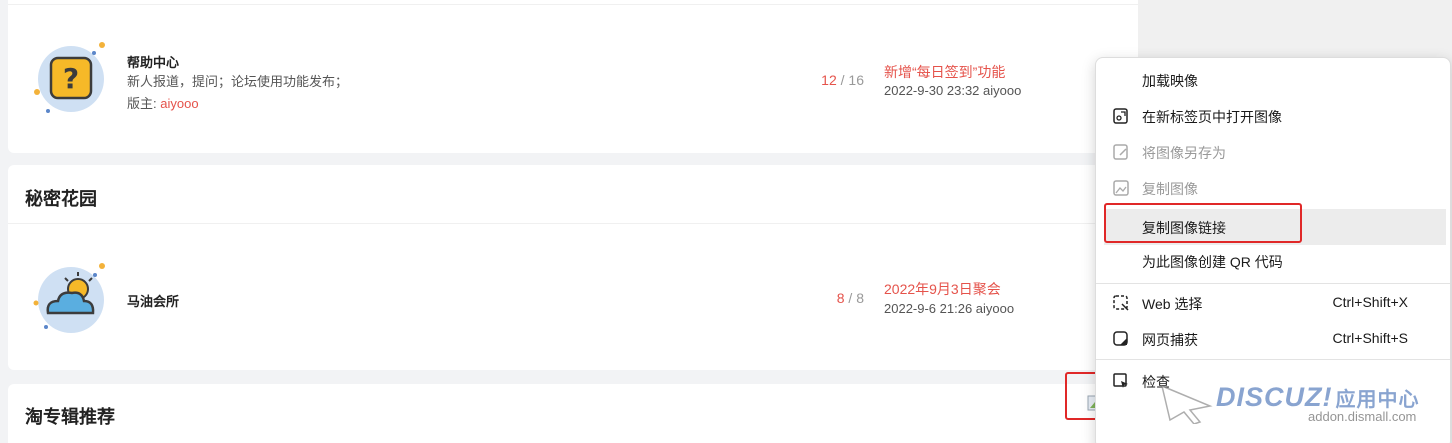 Image resolution: width=1452 pixels, height=443 pixels. What do you see at coordinates (1212, 117) in the screenshot?
I see `menu-item-label: 在新标签页中打开图像` at bounding box center [1212, 117].